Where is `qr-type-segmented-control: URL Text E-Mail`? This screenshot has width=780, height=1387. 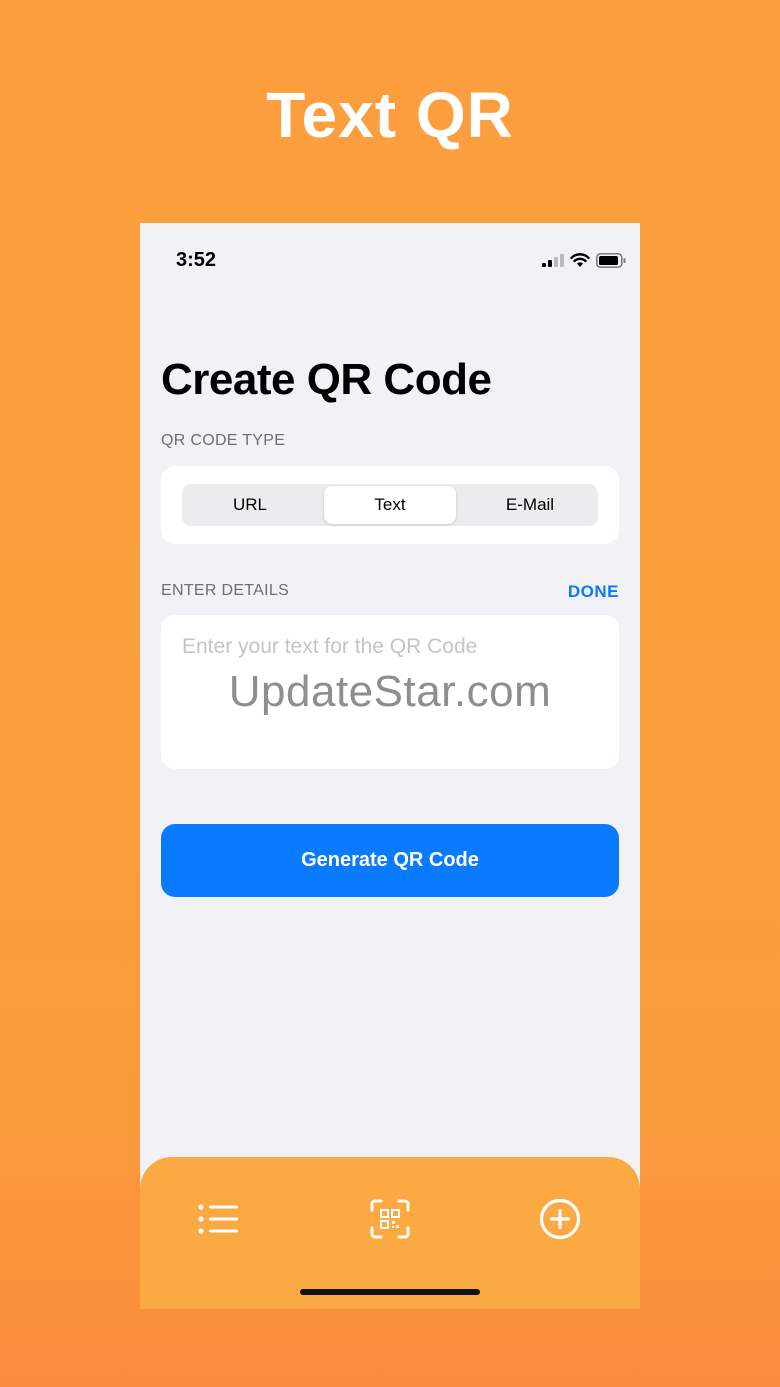 qr-type-segmented-control: URL Text E-Mail is located at coordinates (390, 505).